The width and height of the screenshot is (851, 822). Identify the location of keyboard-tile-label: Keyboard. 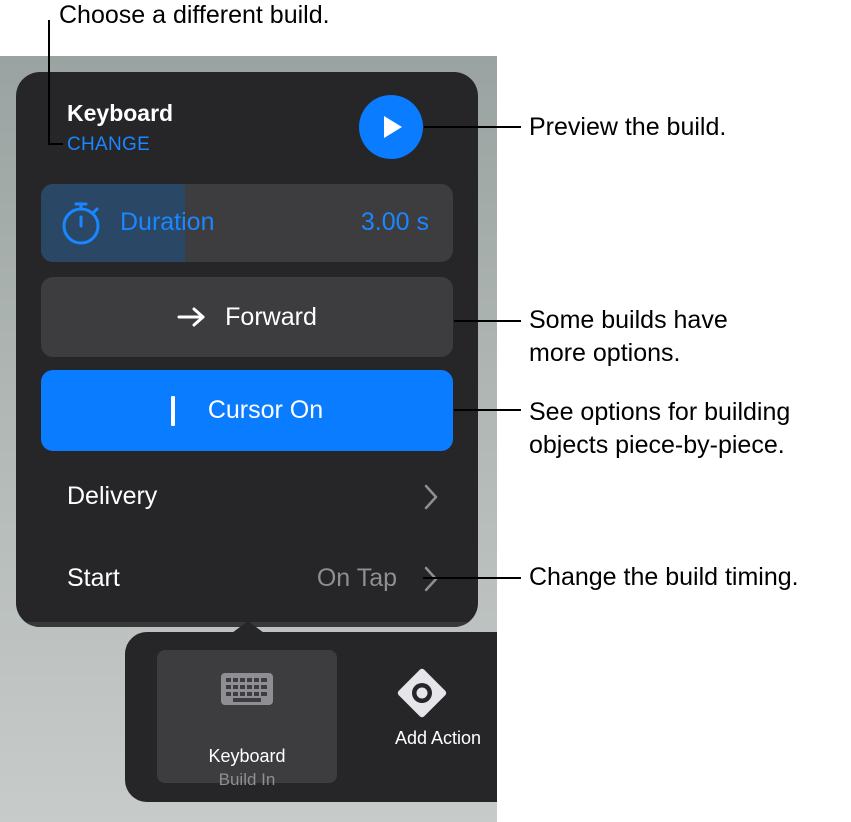
(247, 756).